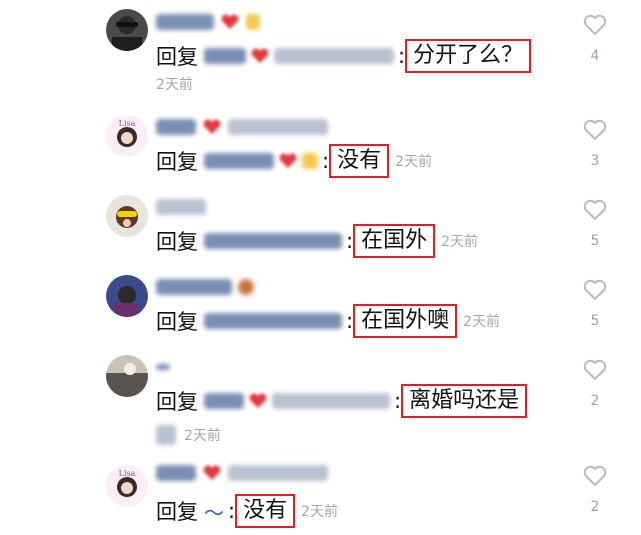 This screenshot has height=535, width=641. I want to click on reply-line: 回复 : 在国外噢 2天前, so click(328, 321).